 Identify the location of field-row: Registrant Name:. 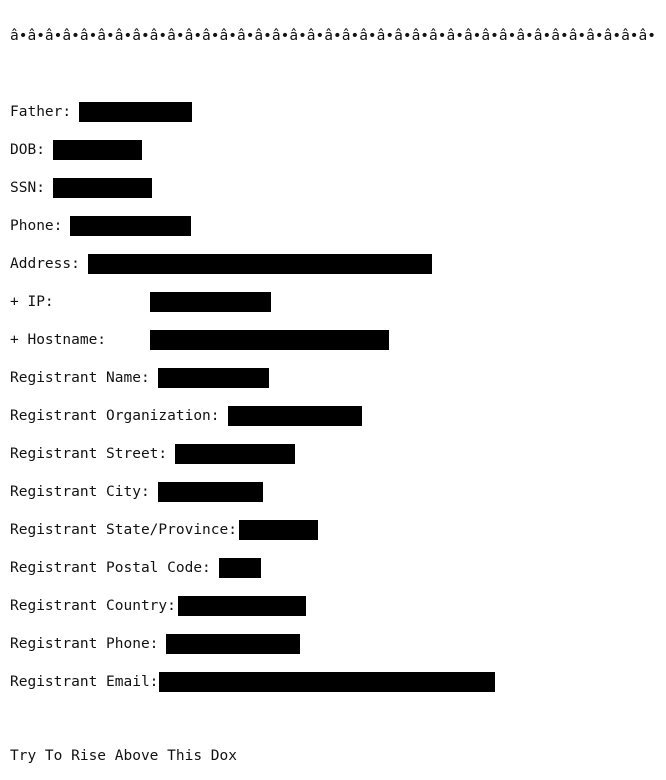
(333, 378).